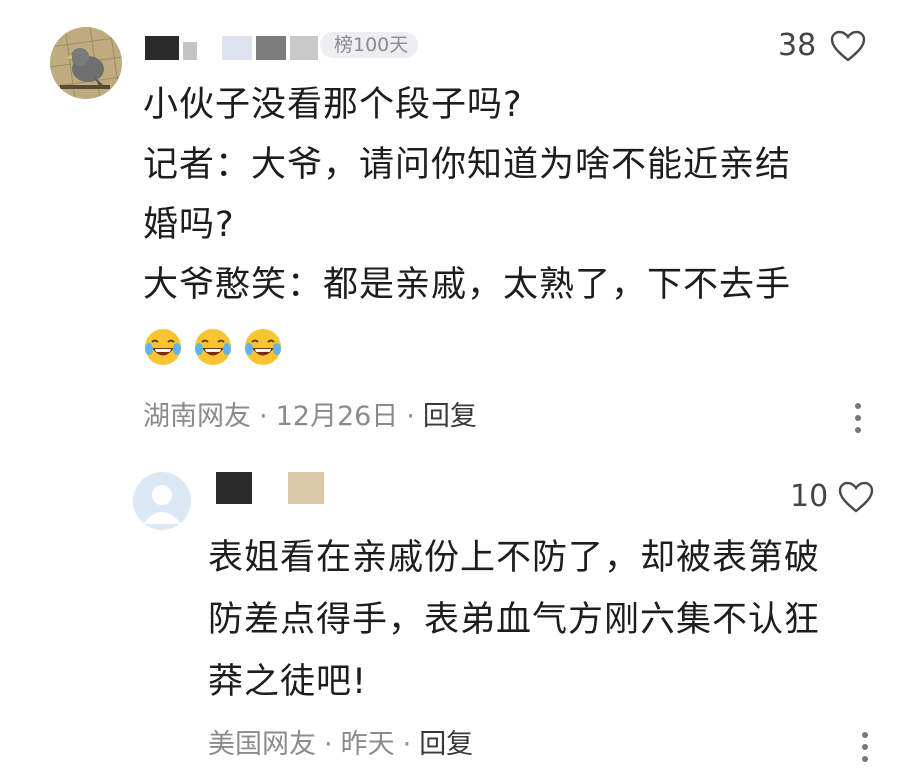  Describe the element at coordinates (367, 744) in the screenshot. I see `reply-date: 昨天` at that location.